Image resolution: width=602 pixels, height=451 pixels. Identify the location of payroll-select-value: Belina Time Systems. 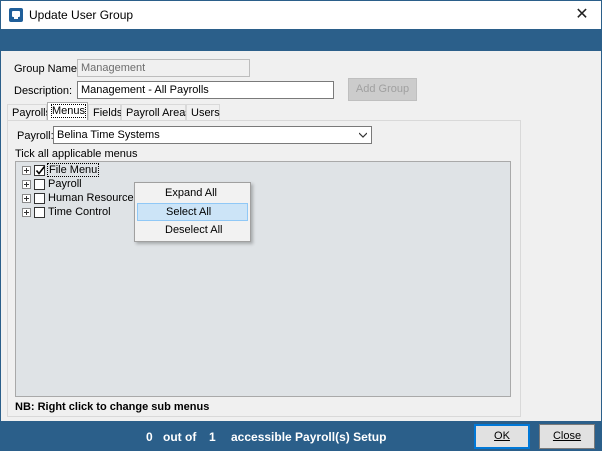
(108, 135).